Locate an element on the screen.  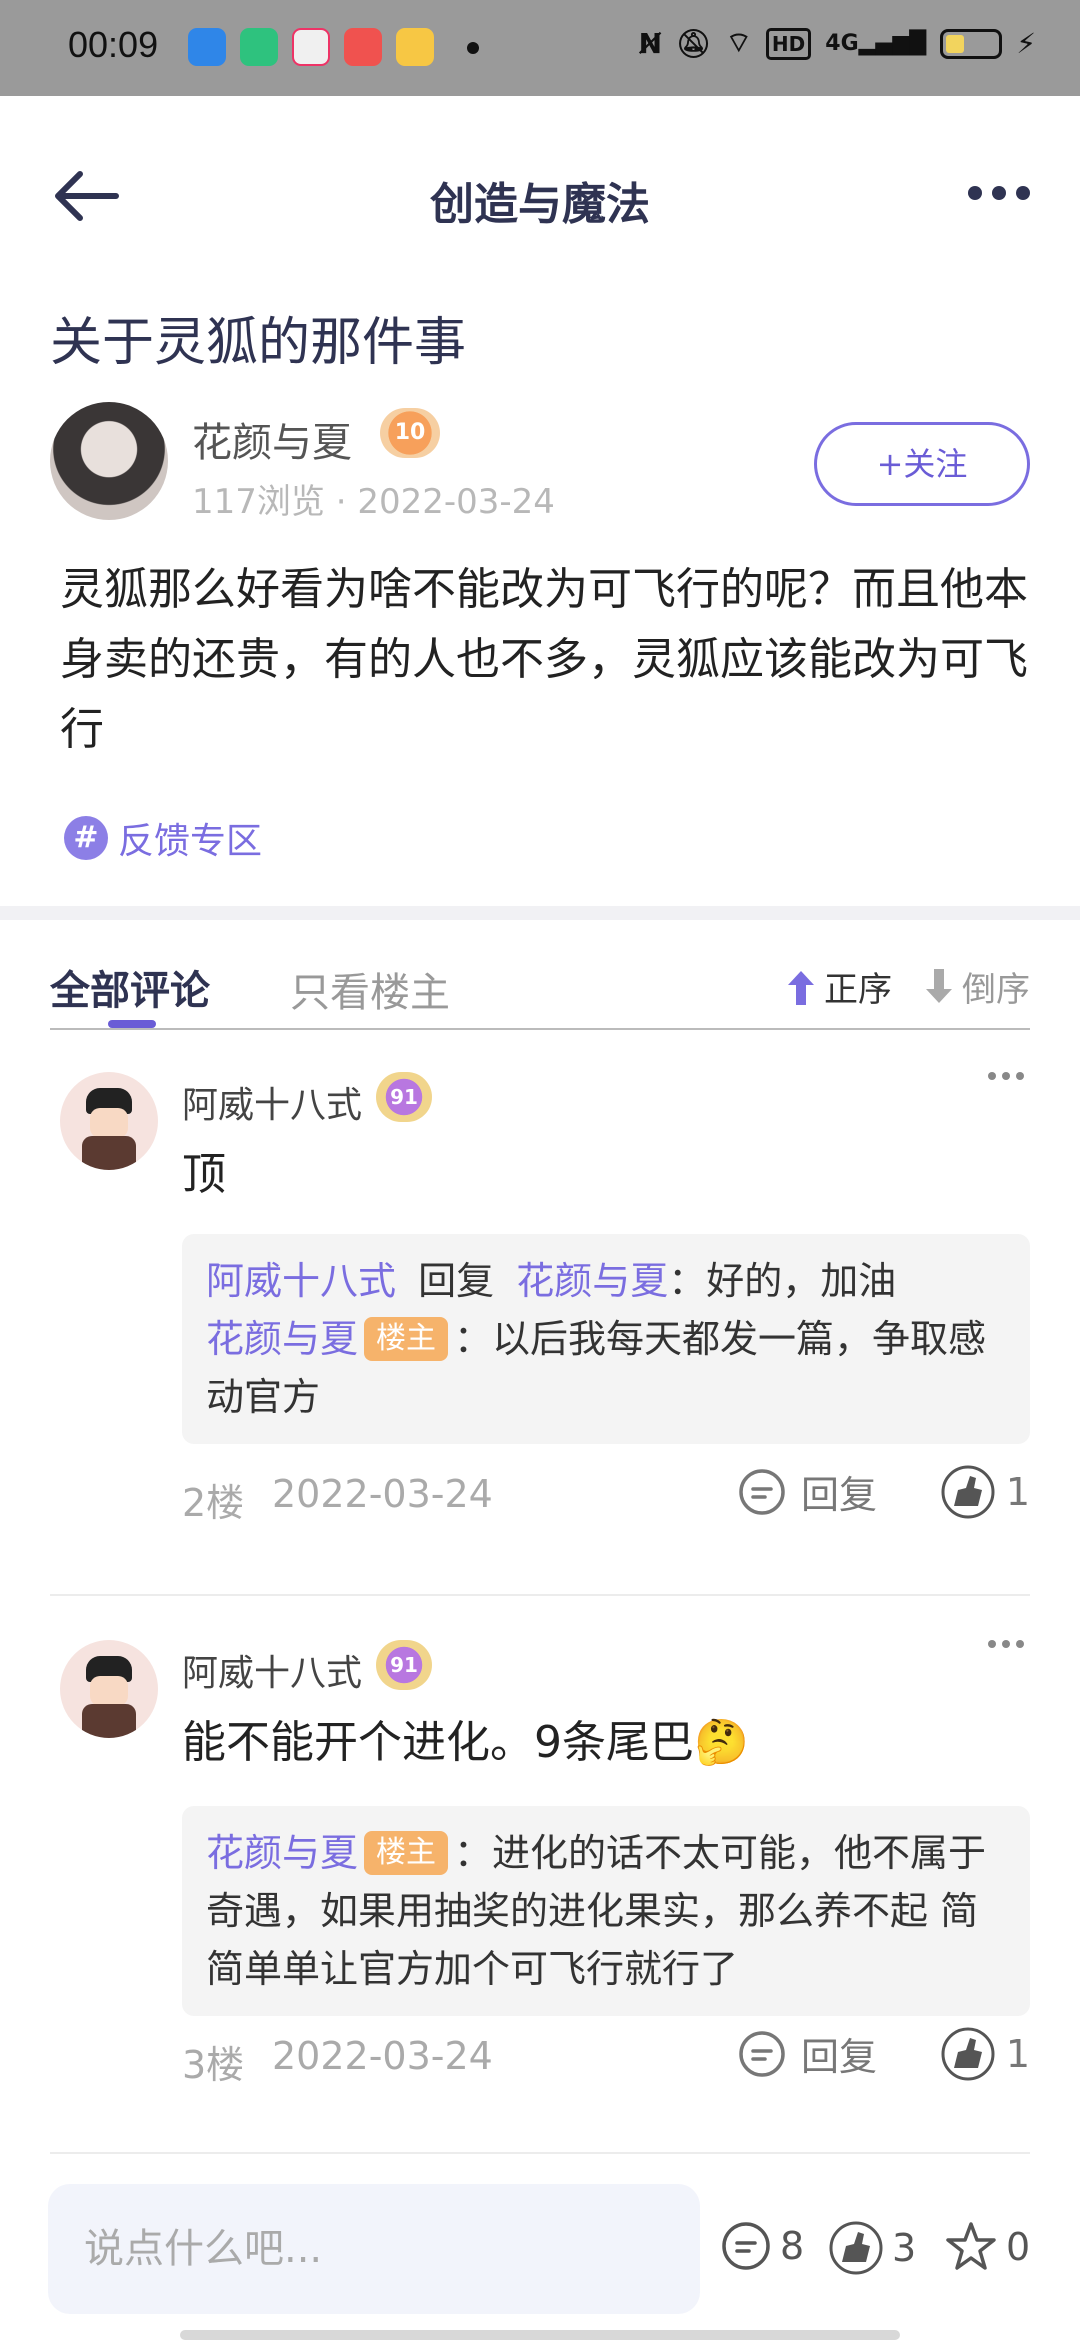
arrow-down-icon is located at coordinates (939, 985).